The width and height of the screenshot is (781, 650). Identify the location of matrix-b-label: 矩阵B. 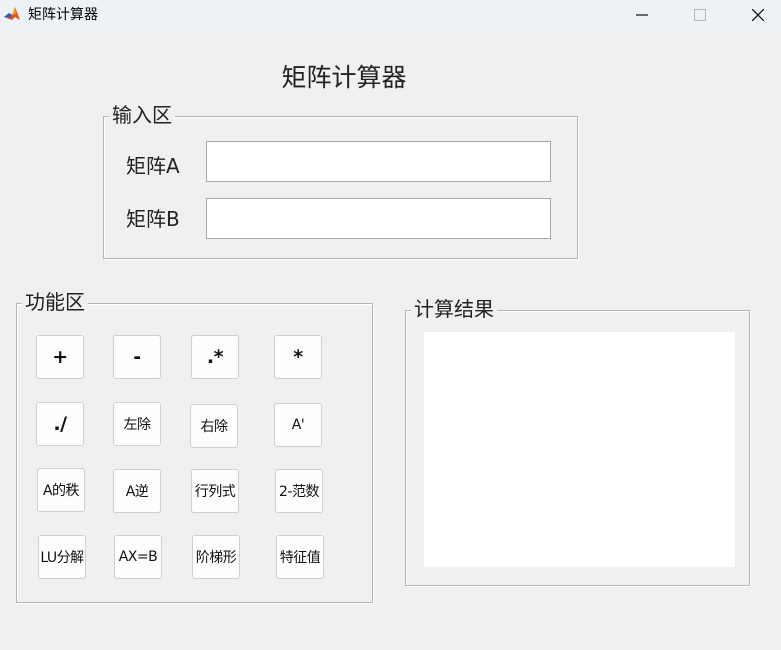
(153, 219).